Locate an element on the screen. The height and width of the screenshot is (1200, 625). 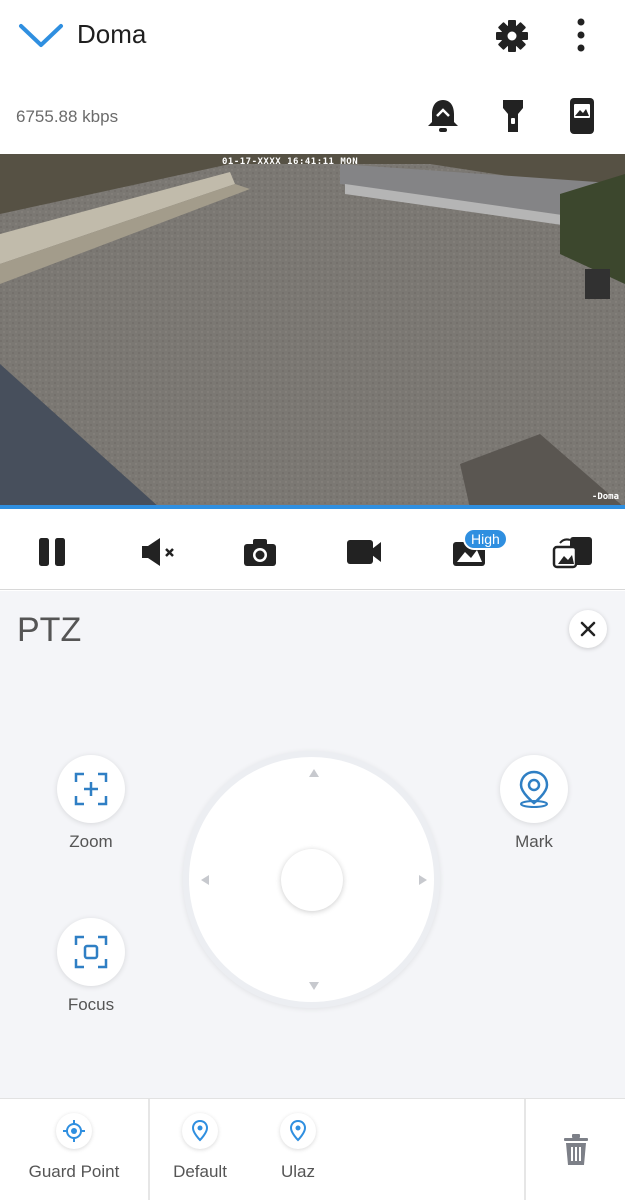
gear-icon is located at coordinates (512, 36).